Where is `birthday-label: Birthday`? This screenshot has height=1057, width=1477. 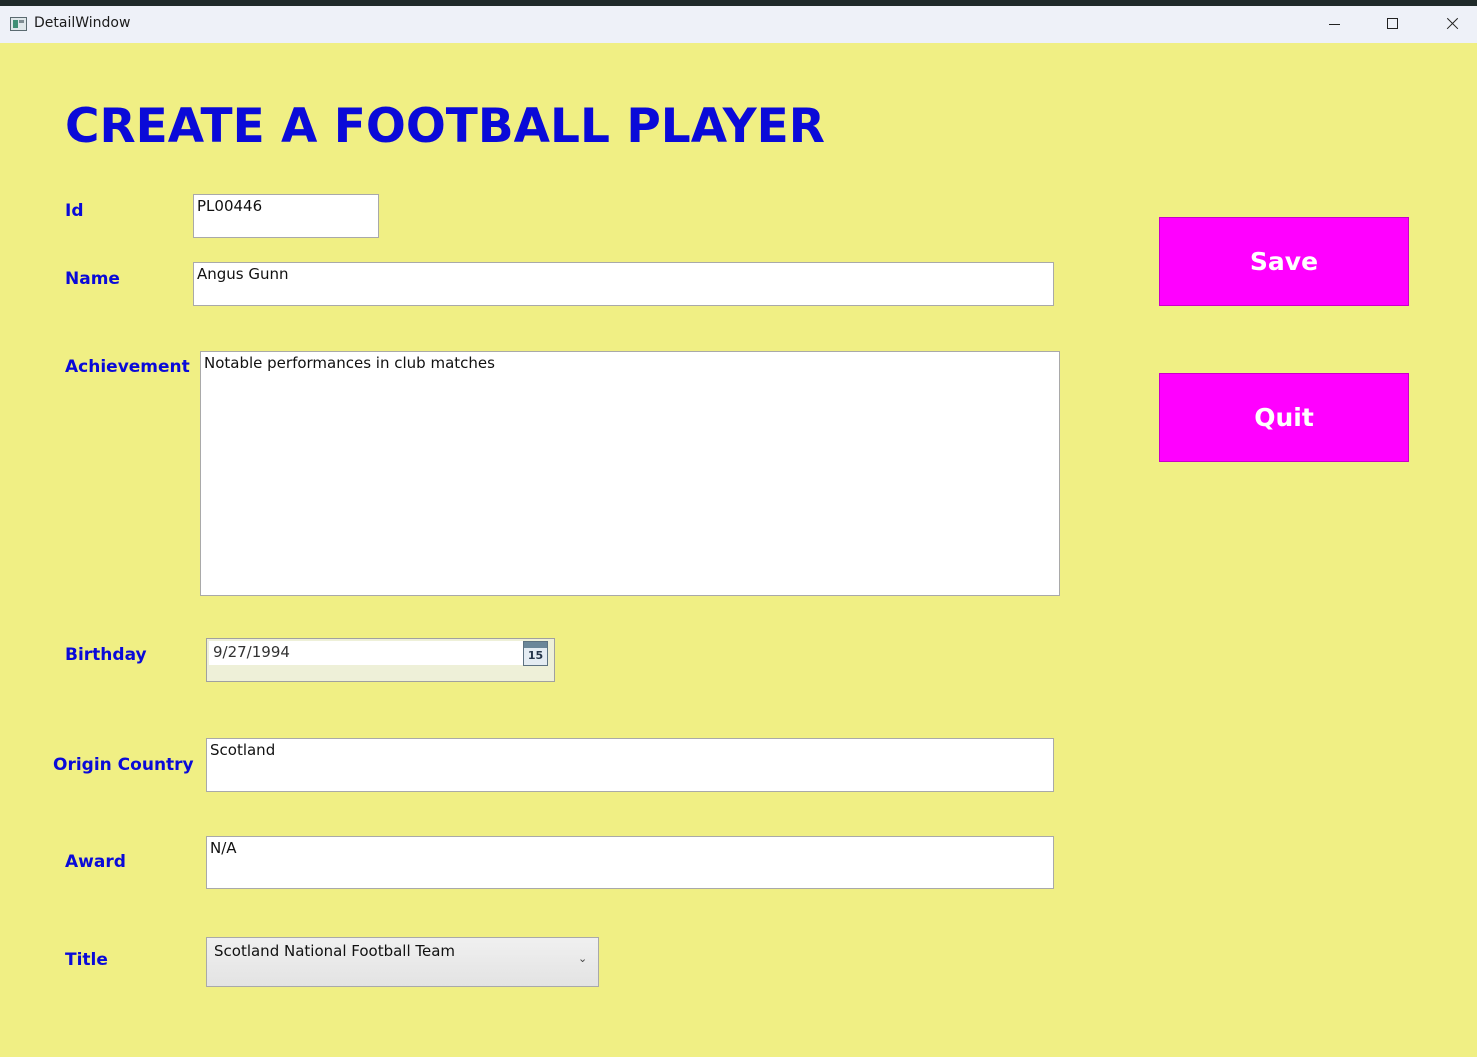 birthday-label: Birthday is located at coordinates (106, 655).